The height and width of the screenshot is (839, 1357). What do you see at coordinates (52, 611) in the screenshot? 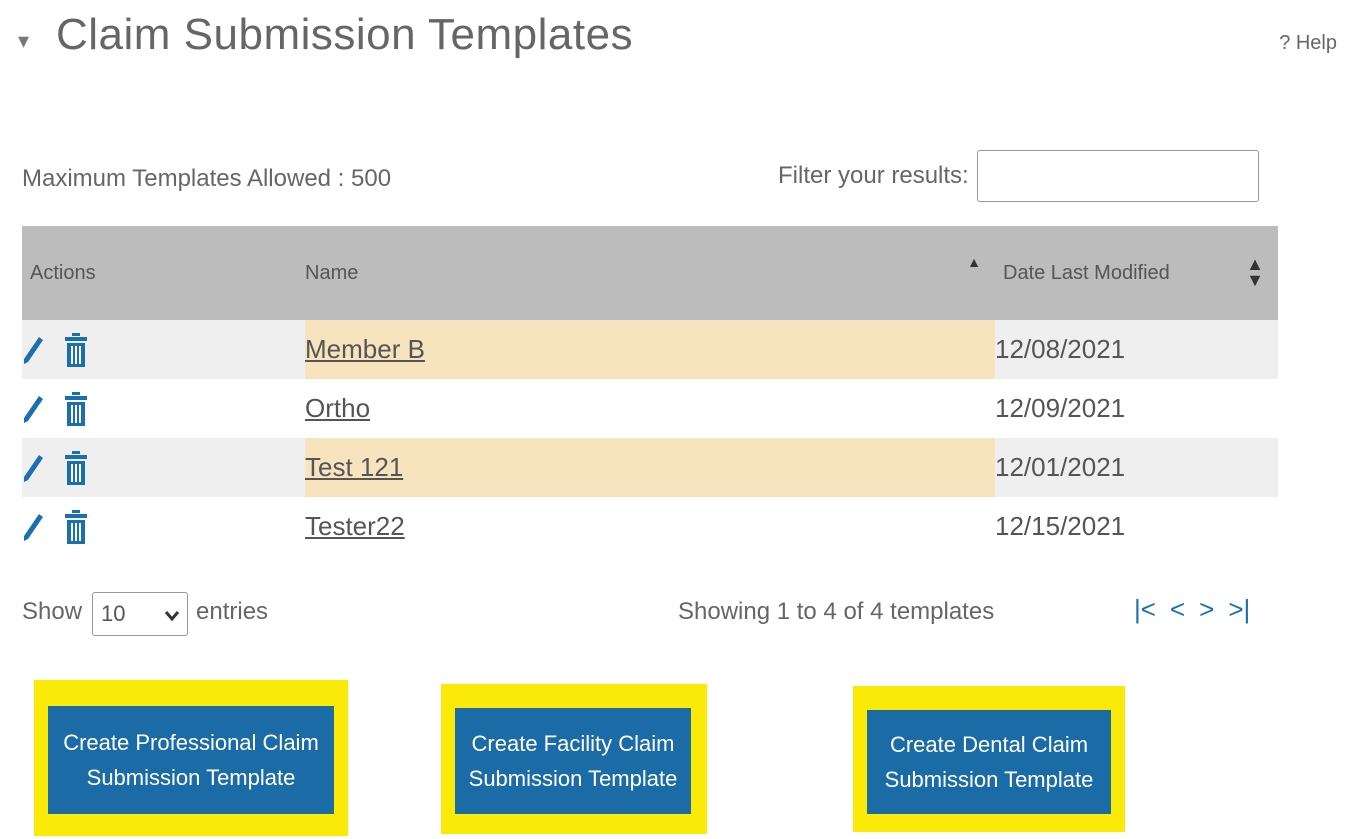
I see `show-label: Show` at bounding box center [52, 611].